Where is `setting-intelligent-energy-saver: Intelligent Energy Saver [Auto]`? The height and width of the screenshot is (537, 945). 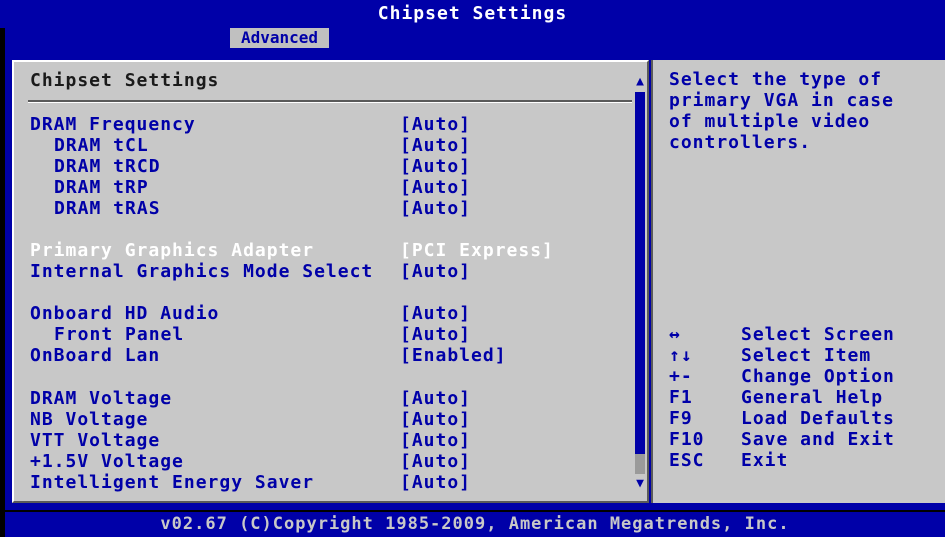 setting-intelligent-energy-saver: Intelligent Energy Saver [Auto] is located at coordinates (330, 482).